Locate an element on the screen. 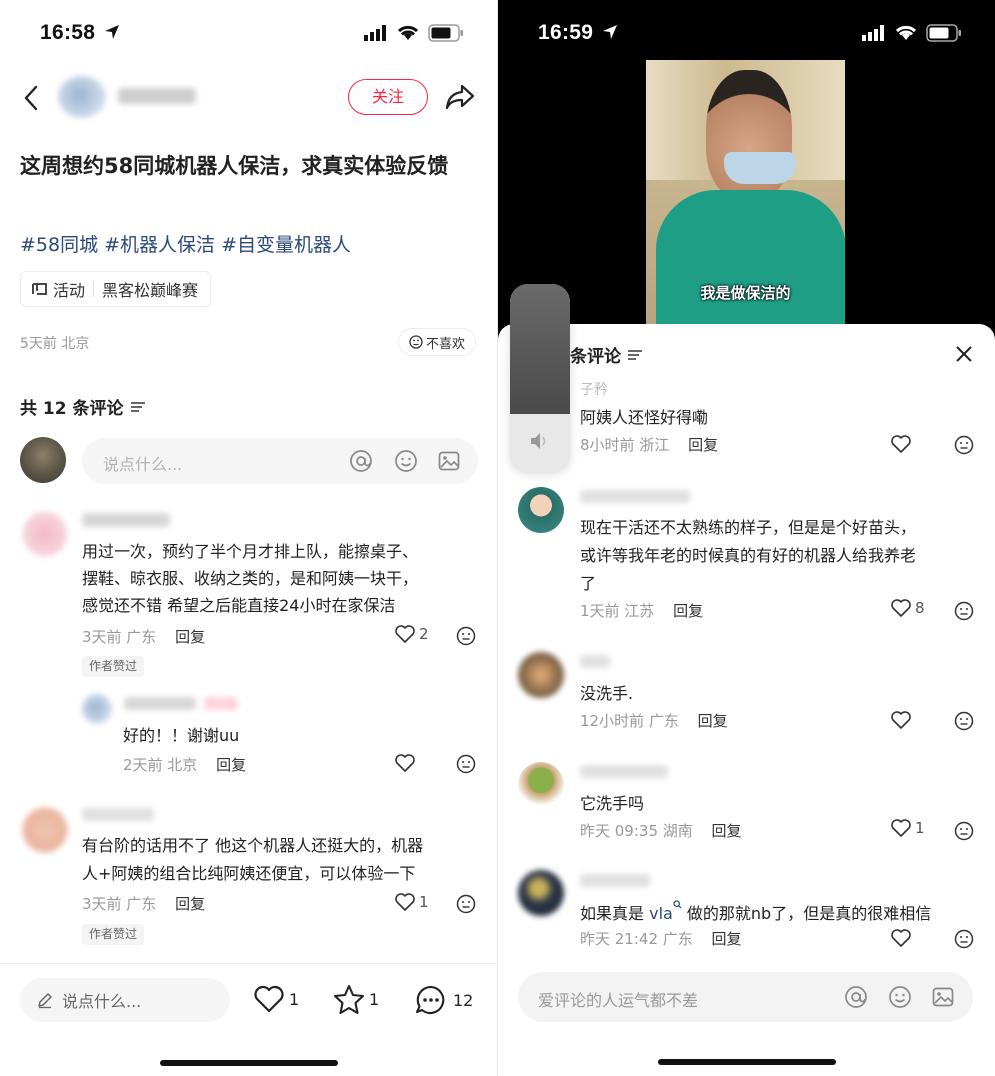  comment-text-line: 或许等我年老的时候真的有好的机器人给我养老 is located at coordinates (748, 555).